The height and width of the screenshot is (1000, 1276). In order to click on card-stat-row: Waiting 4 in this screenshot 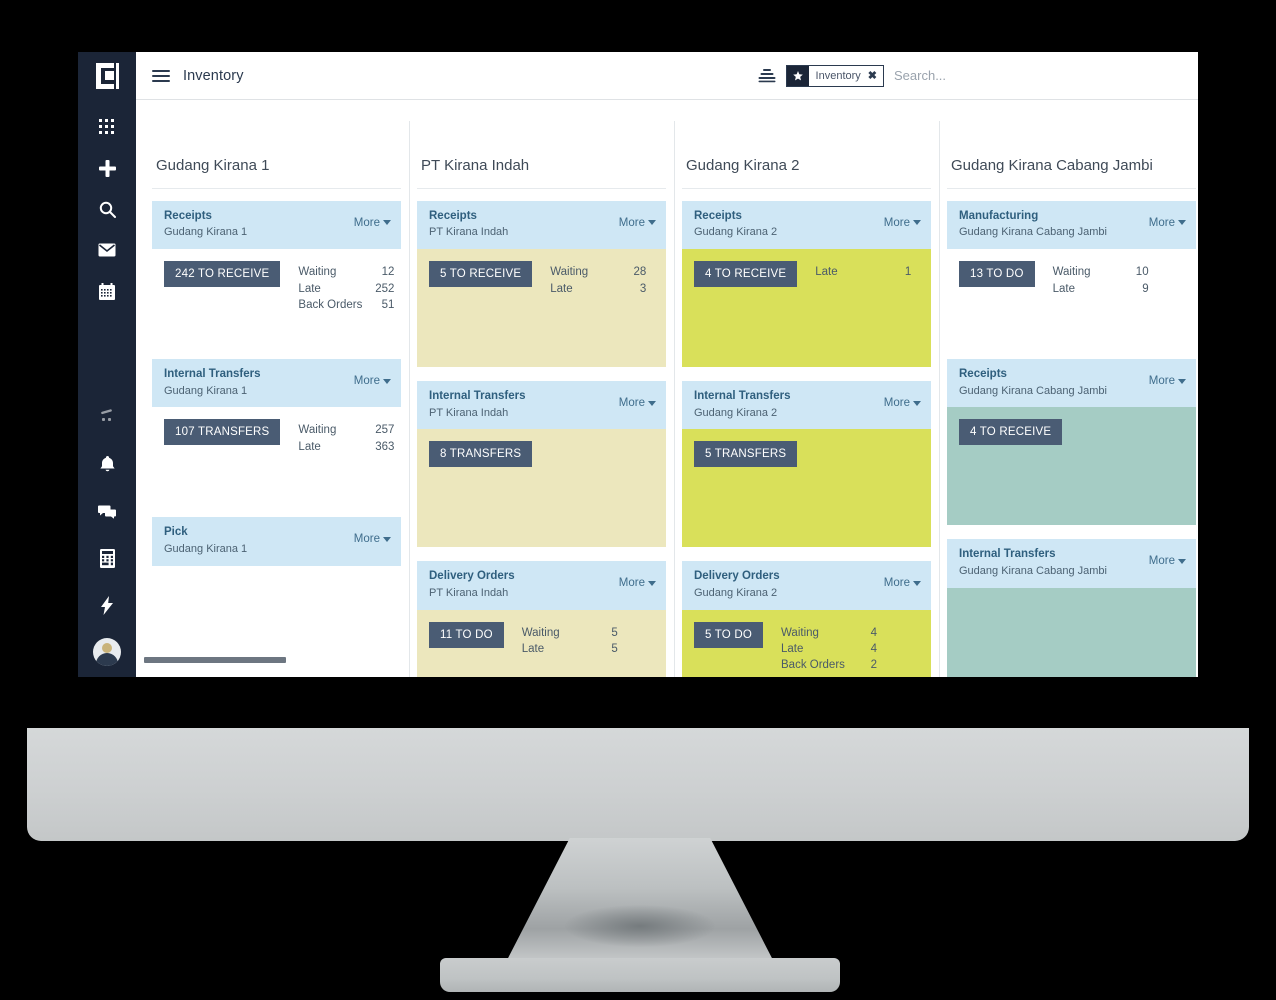, I will do `click(829, 633)`.